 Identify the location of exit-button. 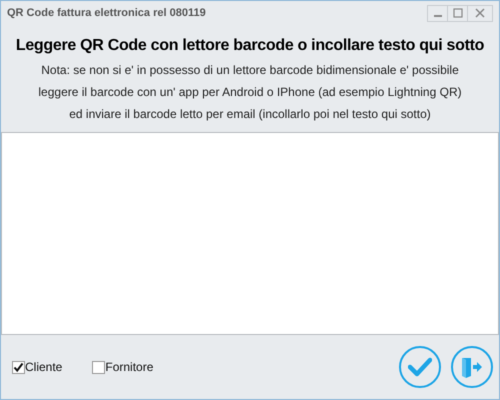
(472, 367).